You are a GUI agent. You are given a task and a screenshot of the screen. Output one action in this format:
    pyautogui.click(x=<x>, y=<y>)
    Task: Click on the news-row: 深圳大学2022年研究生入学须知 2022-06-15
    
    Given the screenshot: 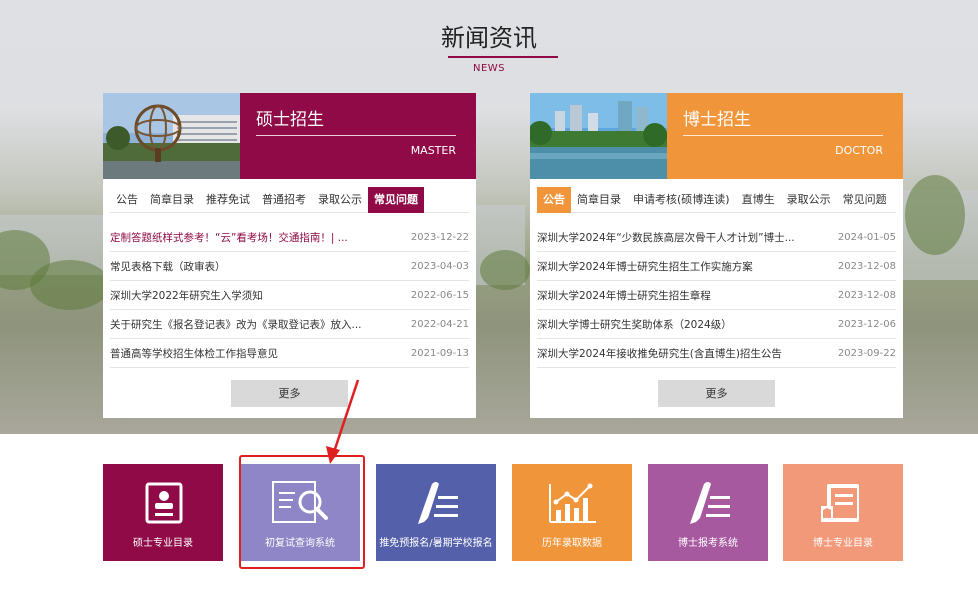 What is the action you would take?
    pyautogui.click(x=289, y=295)
    